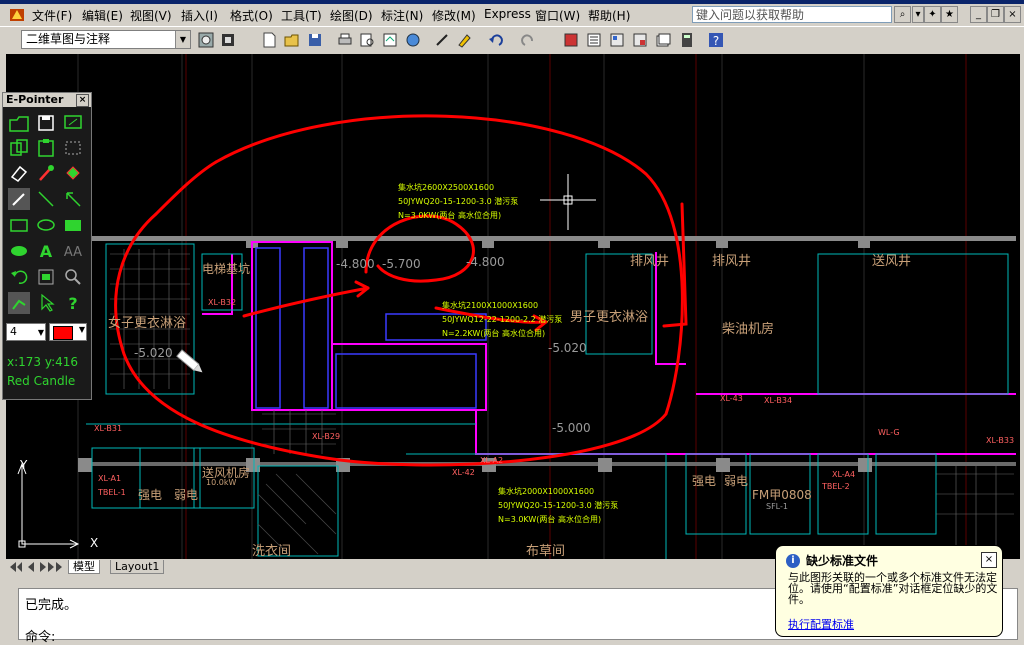 The width and height of the screenshot is (1024, 645). What do you see at coordinates (494, 333) in the screenshot?
I see `equipment-note: N=2.2KW(两台 高水位合用)` at bounding box center [494, 333].